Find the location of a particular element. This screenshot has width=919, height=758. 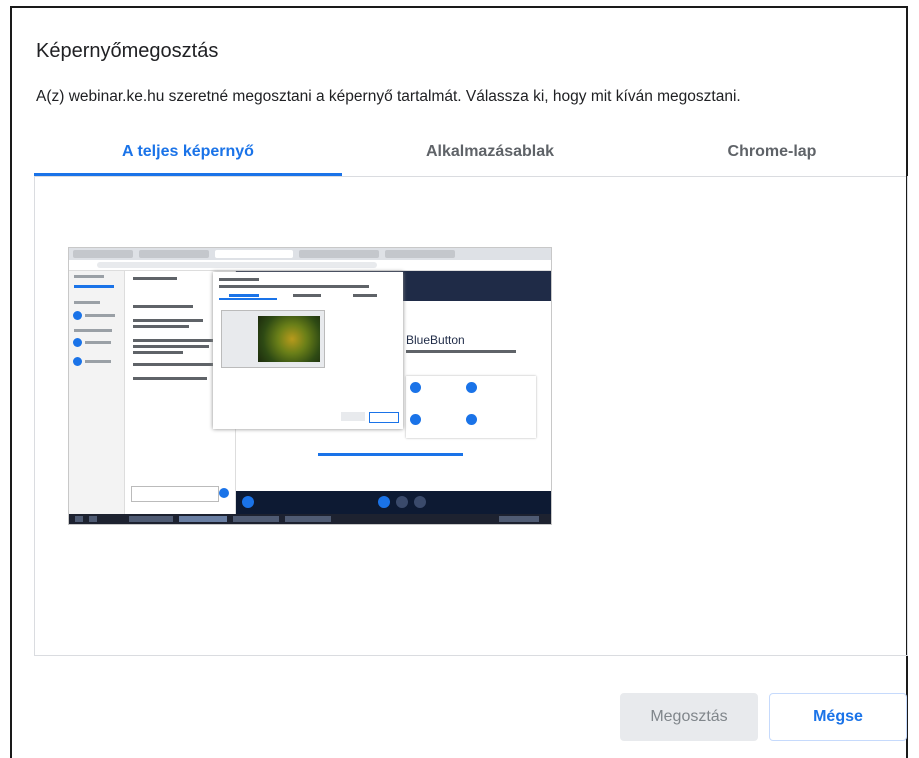

thumbnail-sidebar is located at coordinates (97, 392).